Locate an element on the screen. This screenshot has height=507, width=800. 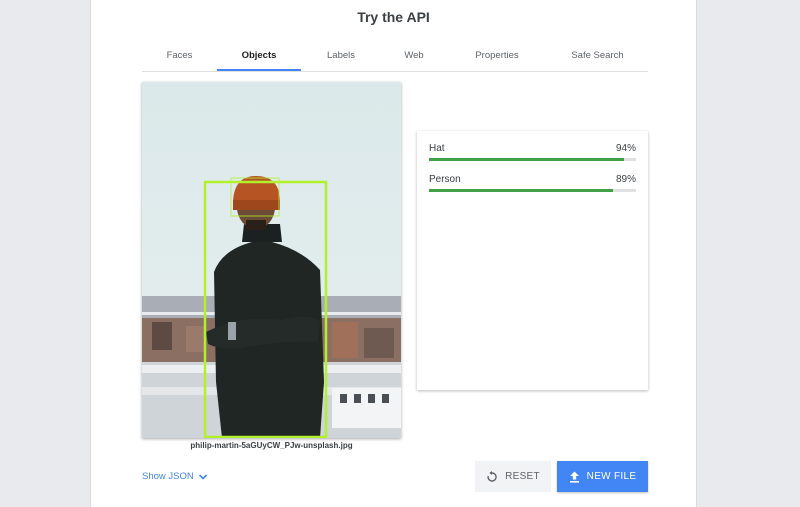
new-file-label: NEW FILE is located at coordinates (611, 476).